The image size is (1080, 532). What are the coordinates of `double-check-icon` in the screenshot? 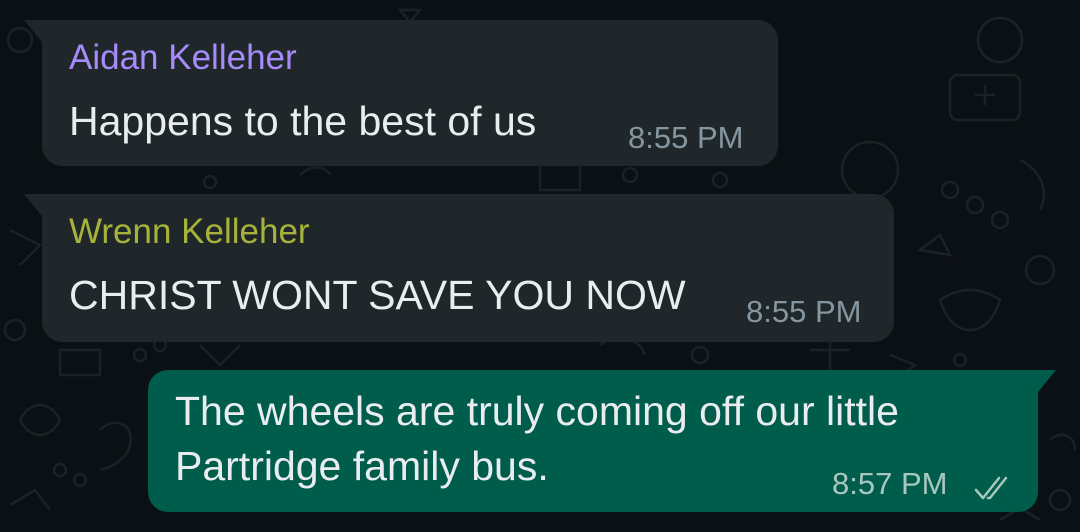 It's located at (991, 488).